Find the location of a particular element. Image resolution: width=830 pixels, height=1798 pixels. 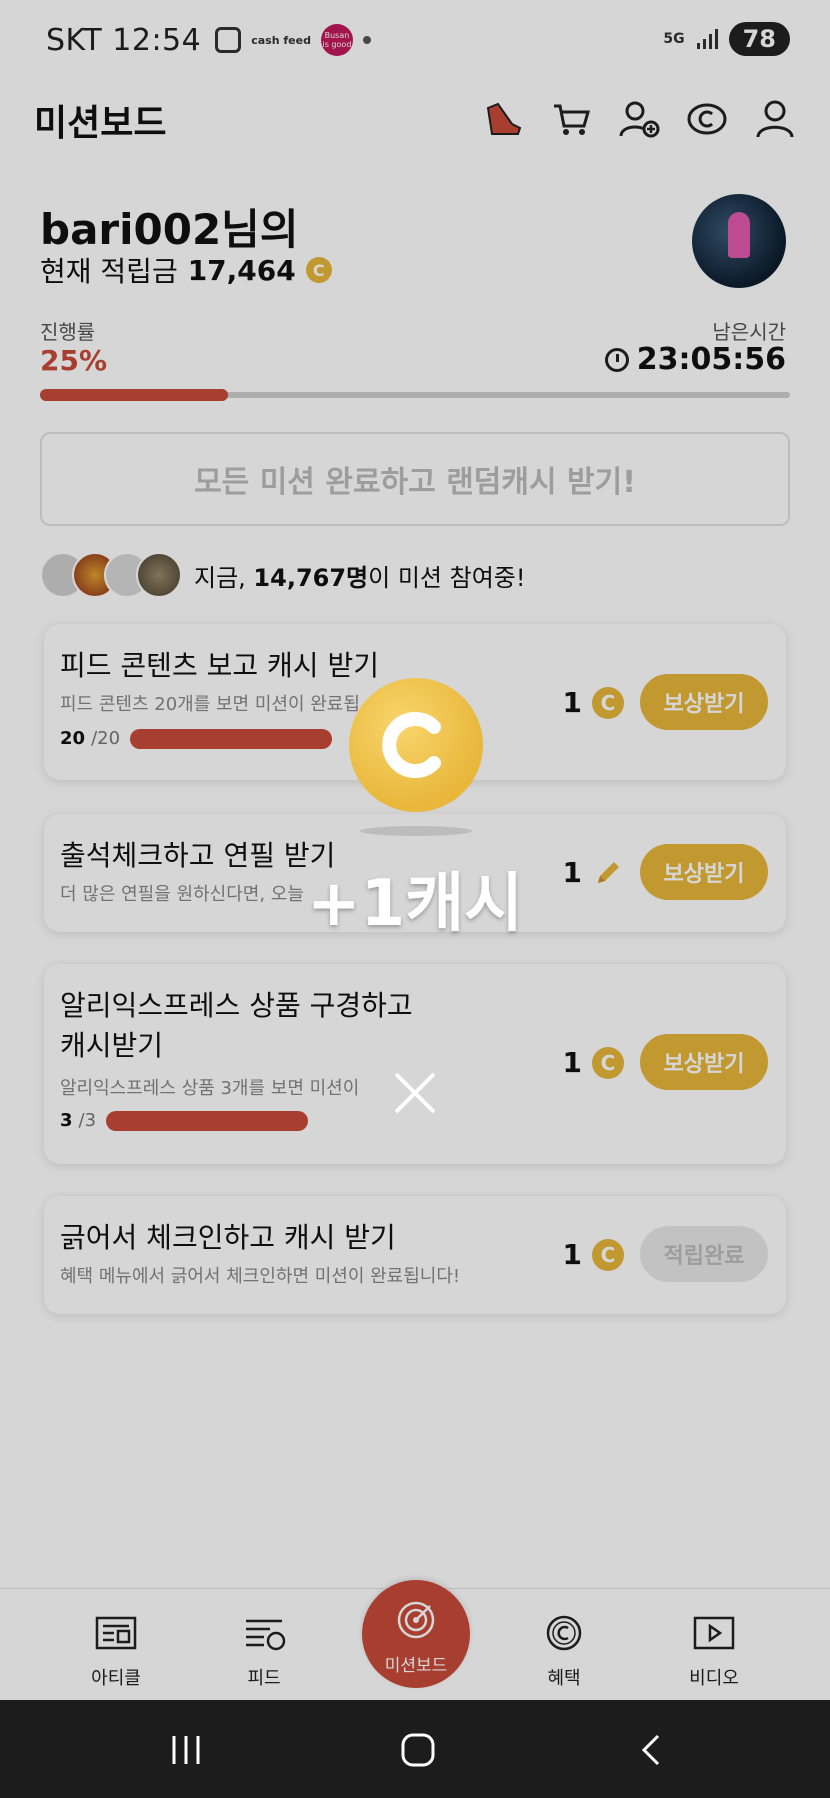

home-icon is located at coordinates (418, 1750).